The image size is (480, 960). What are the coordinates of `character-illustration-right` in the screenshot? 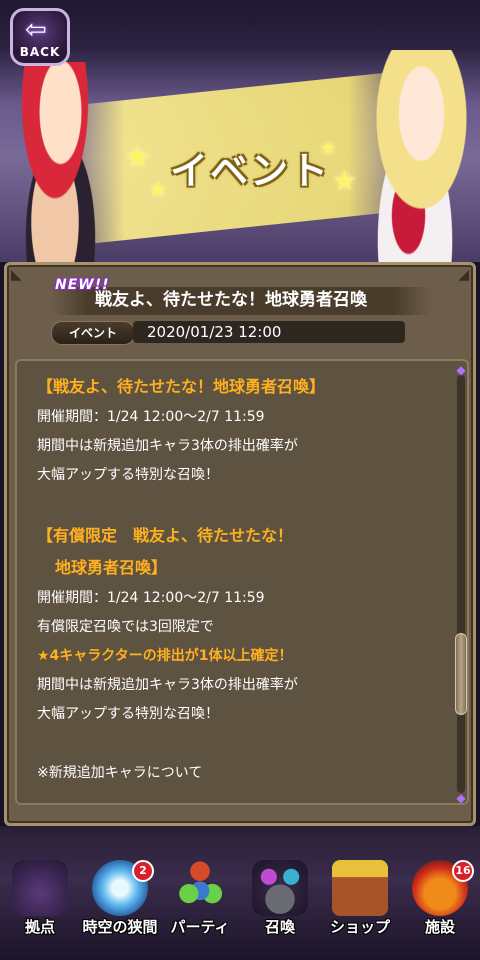 It's located at (415, 156).